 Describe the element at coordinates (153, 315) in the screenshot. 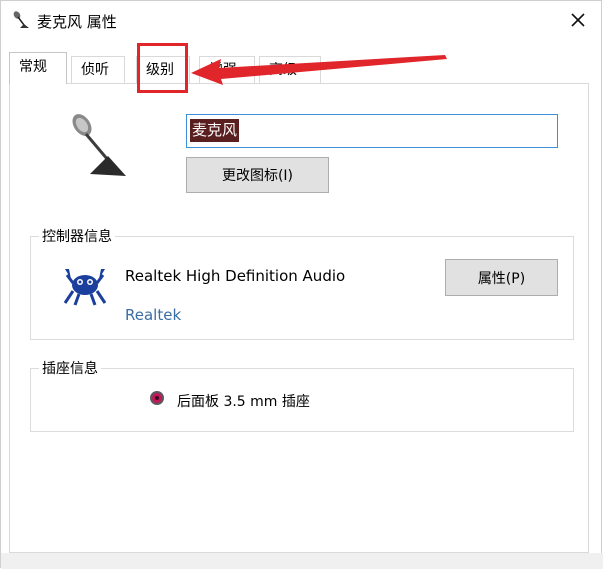

I see `vendor-link: Realtek` at that location.